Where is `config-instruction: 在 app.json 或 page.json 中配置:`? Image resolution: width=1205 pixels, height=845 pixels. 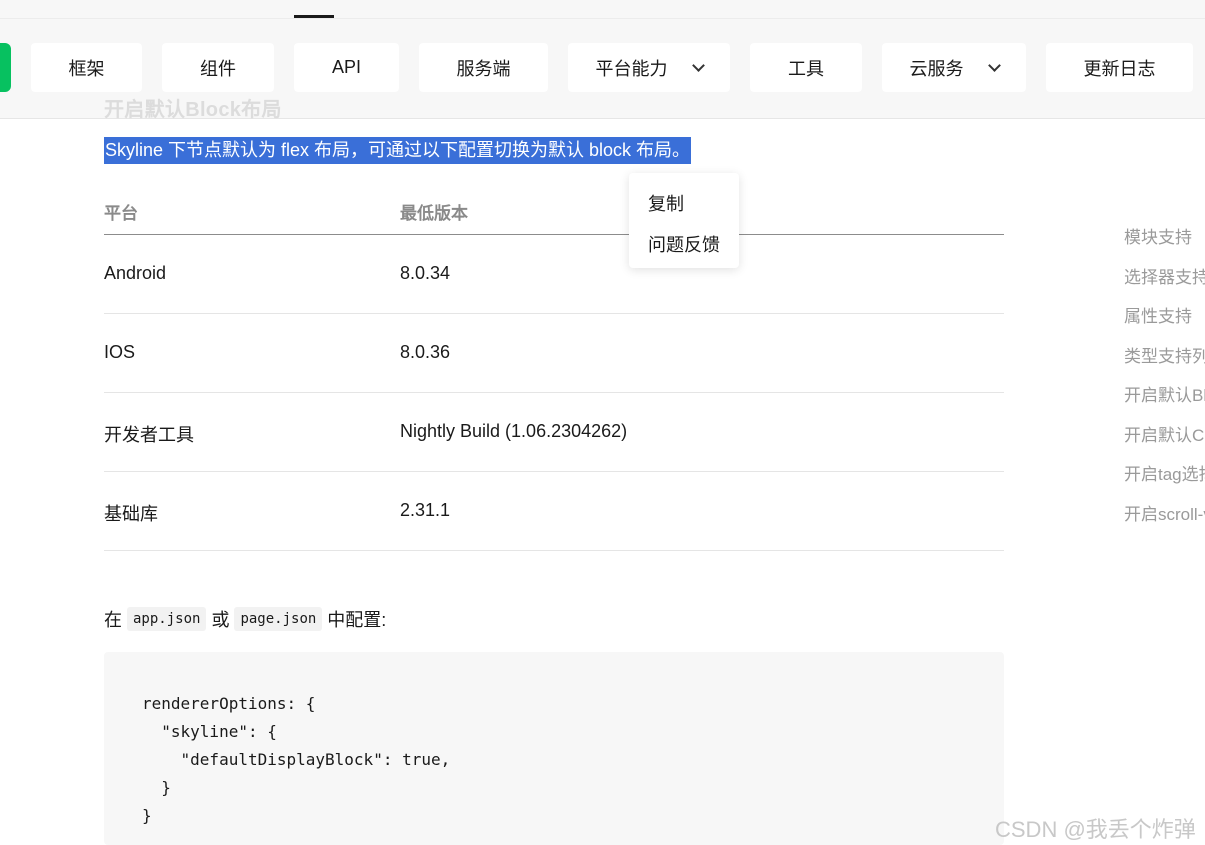
config-instruction: 在 app.json 或 page.json 中配置: is located at coordinates (245, 619).